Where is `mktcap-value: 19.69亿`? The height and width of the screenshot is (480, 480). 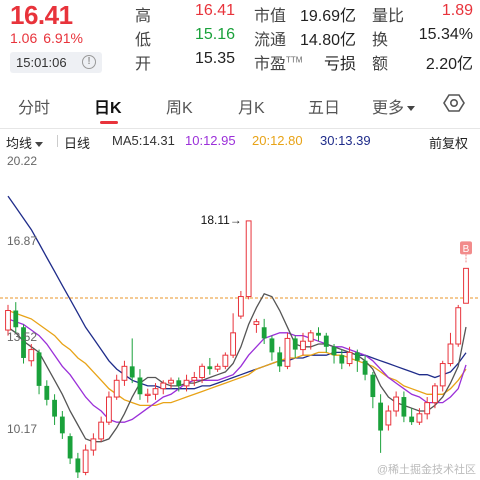 mktcap-value: 19.69亿 is located at coordinates (327, 16).